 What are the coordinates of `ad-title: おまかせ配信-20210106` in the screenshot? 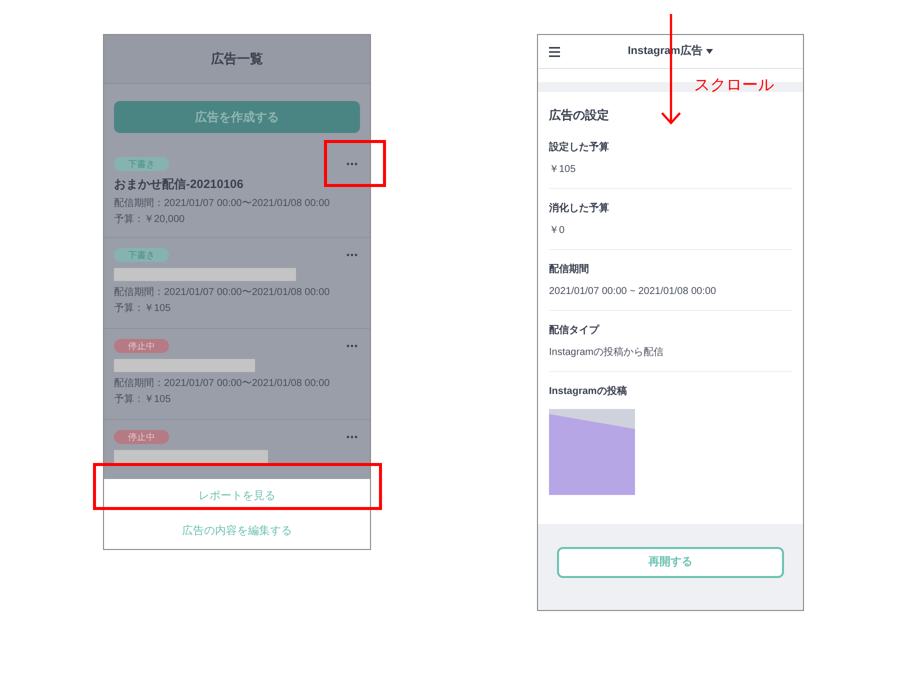 It's located at (179, 184).